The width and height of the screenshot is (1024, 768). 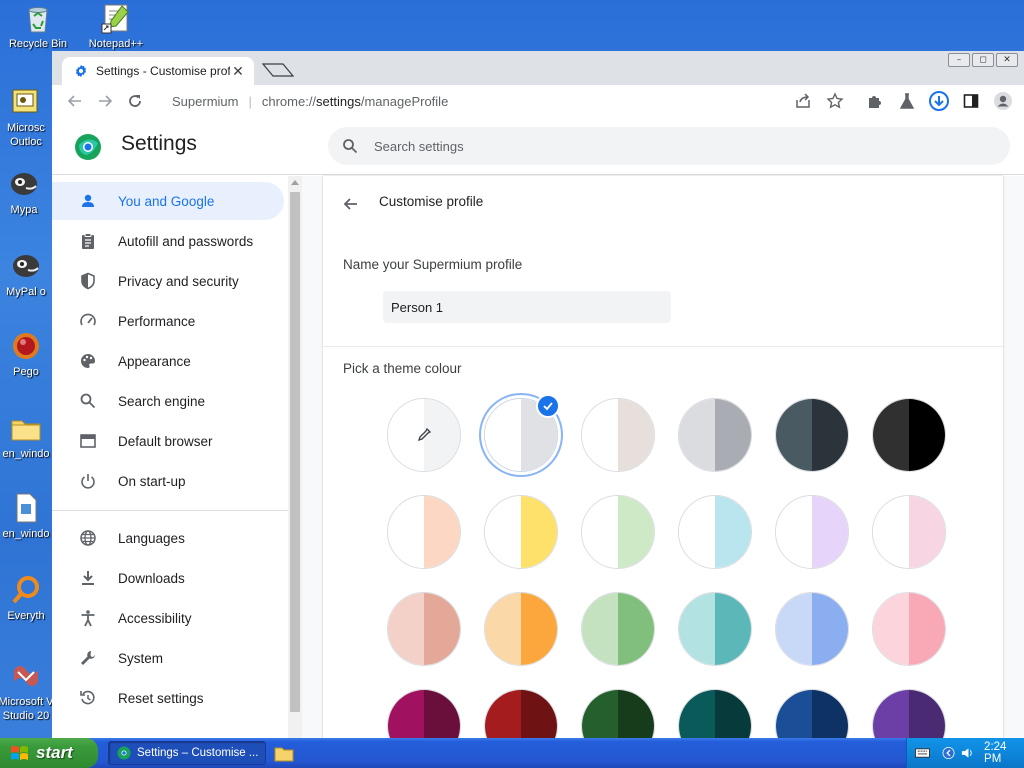 I want to click on start-button: start, so click(x=49, y=753).